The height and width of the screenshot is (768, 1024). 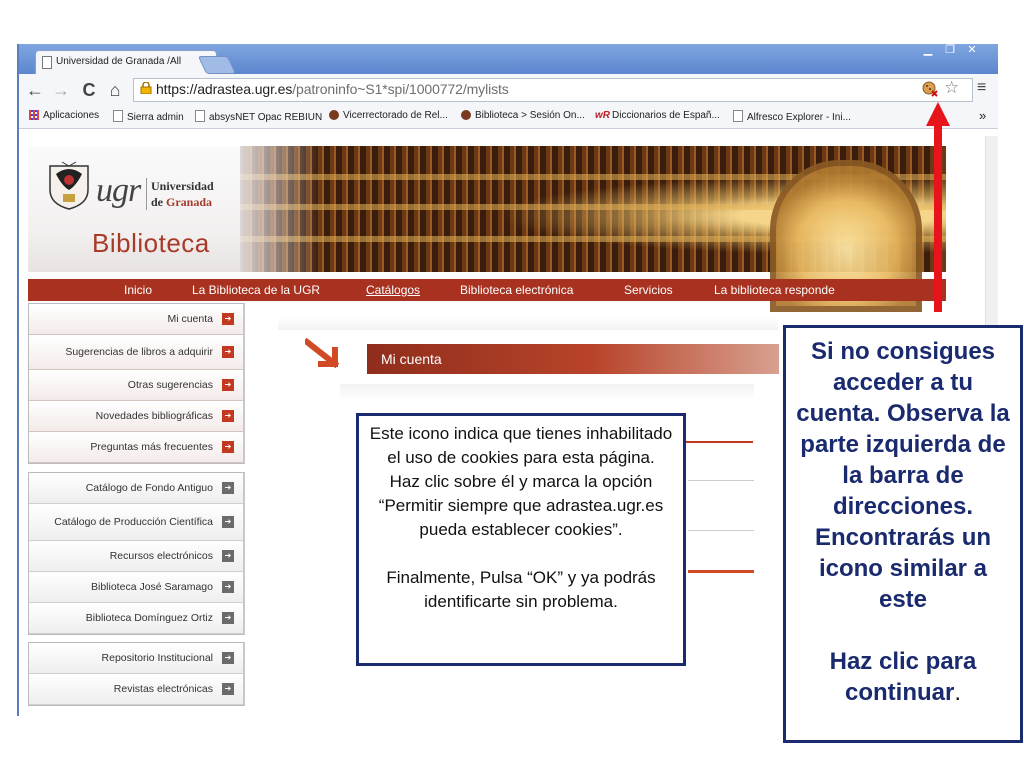 I want to click on sidebar-item-label: Biblioteca José Saramago, so click(x=152, y=587).